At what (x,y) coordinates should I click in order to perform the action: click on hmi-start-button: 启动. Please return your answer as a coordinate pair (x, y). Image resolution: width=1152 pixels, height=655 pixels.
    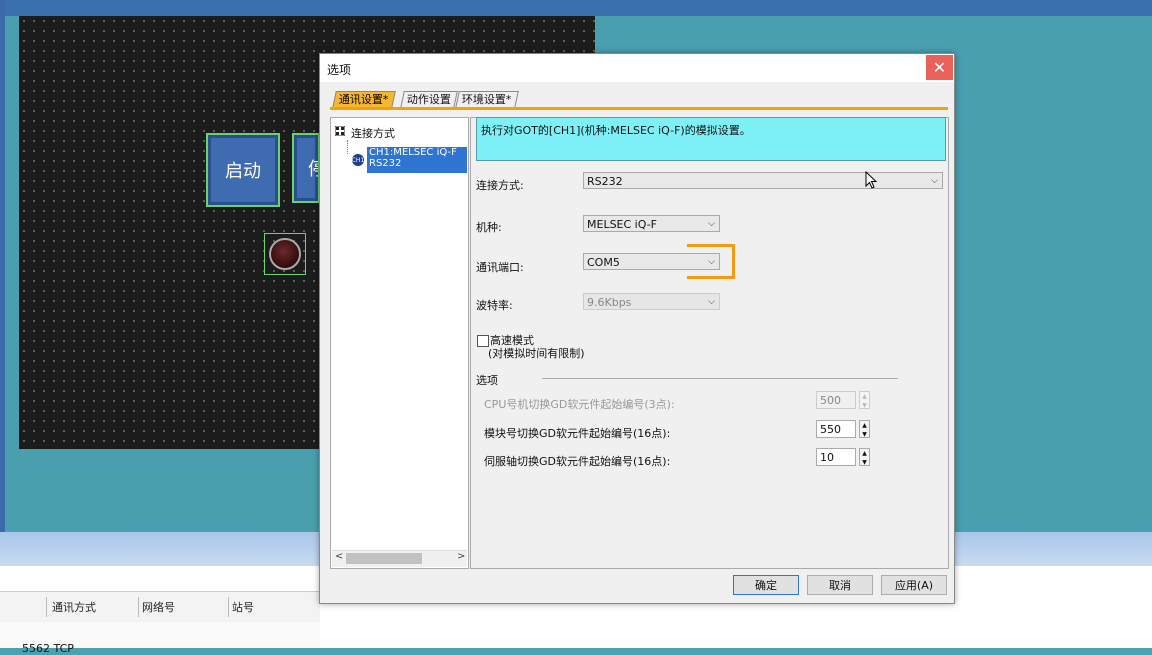
    Looking at the image, I should click on (243, 170).